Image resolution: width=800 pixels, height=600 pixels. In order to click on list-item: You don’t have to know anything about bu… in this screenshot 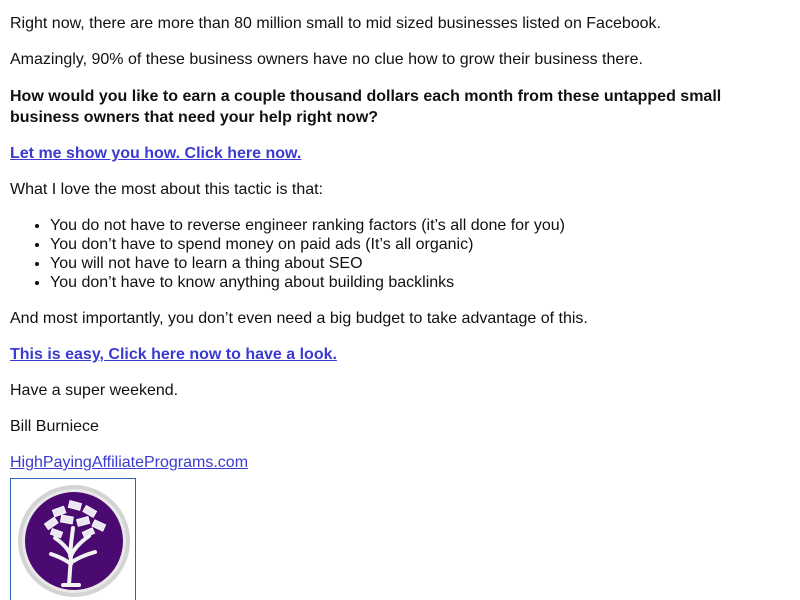, I will do `click(420, 282)`.